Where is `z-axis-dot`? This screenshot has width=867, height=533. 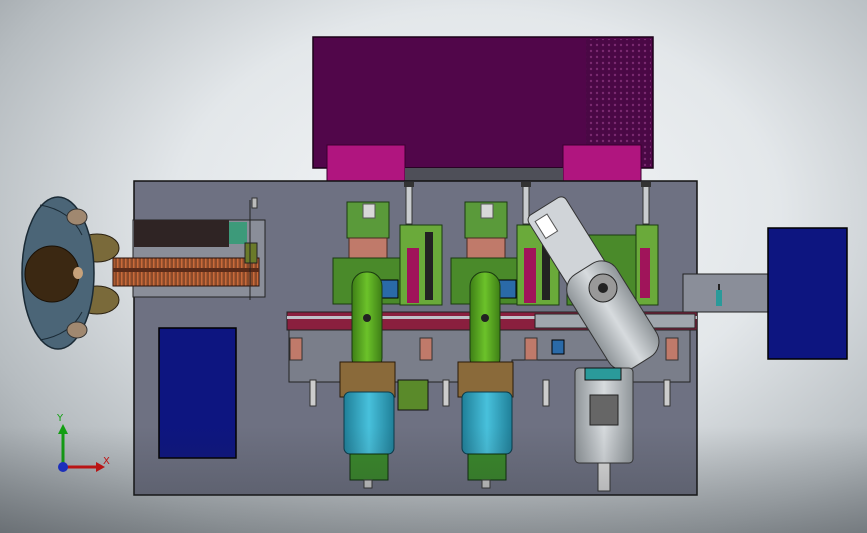 z-axis-dot is located at coordinates (63, 467).